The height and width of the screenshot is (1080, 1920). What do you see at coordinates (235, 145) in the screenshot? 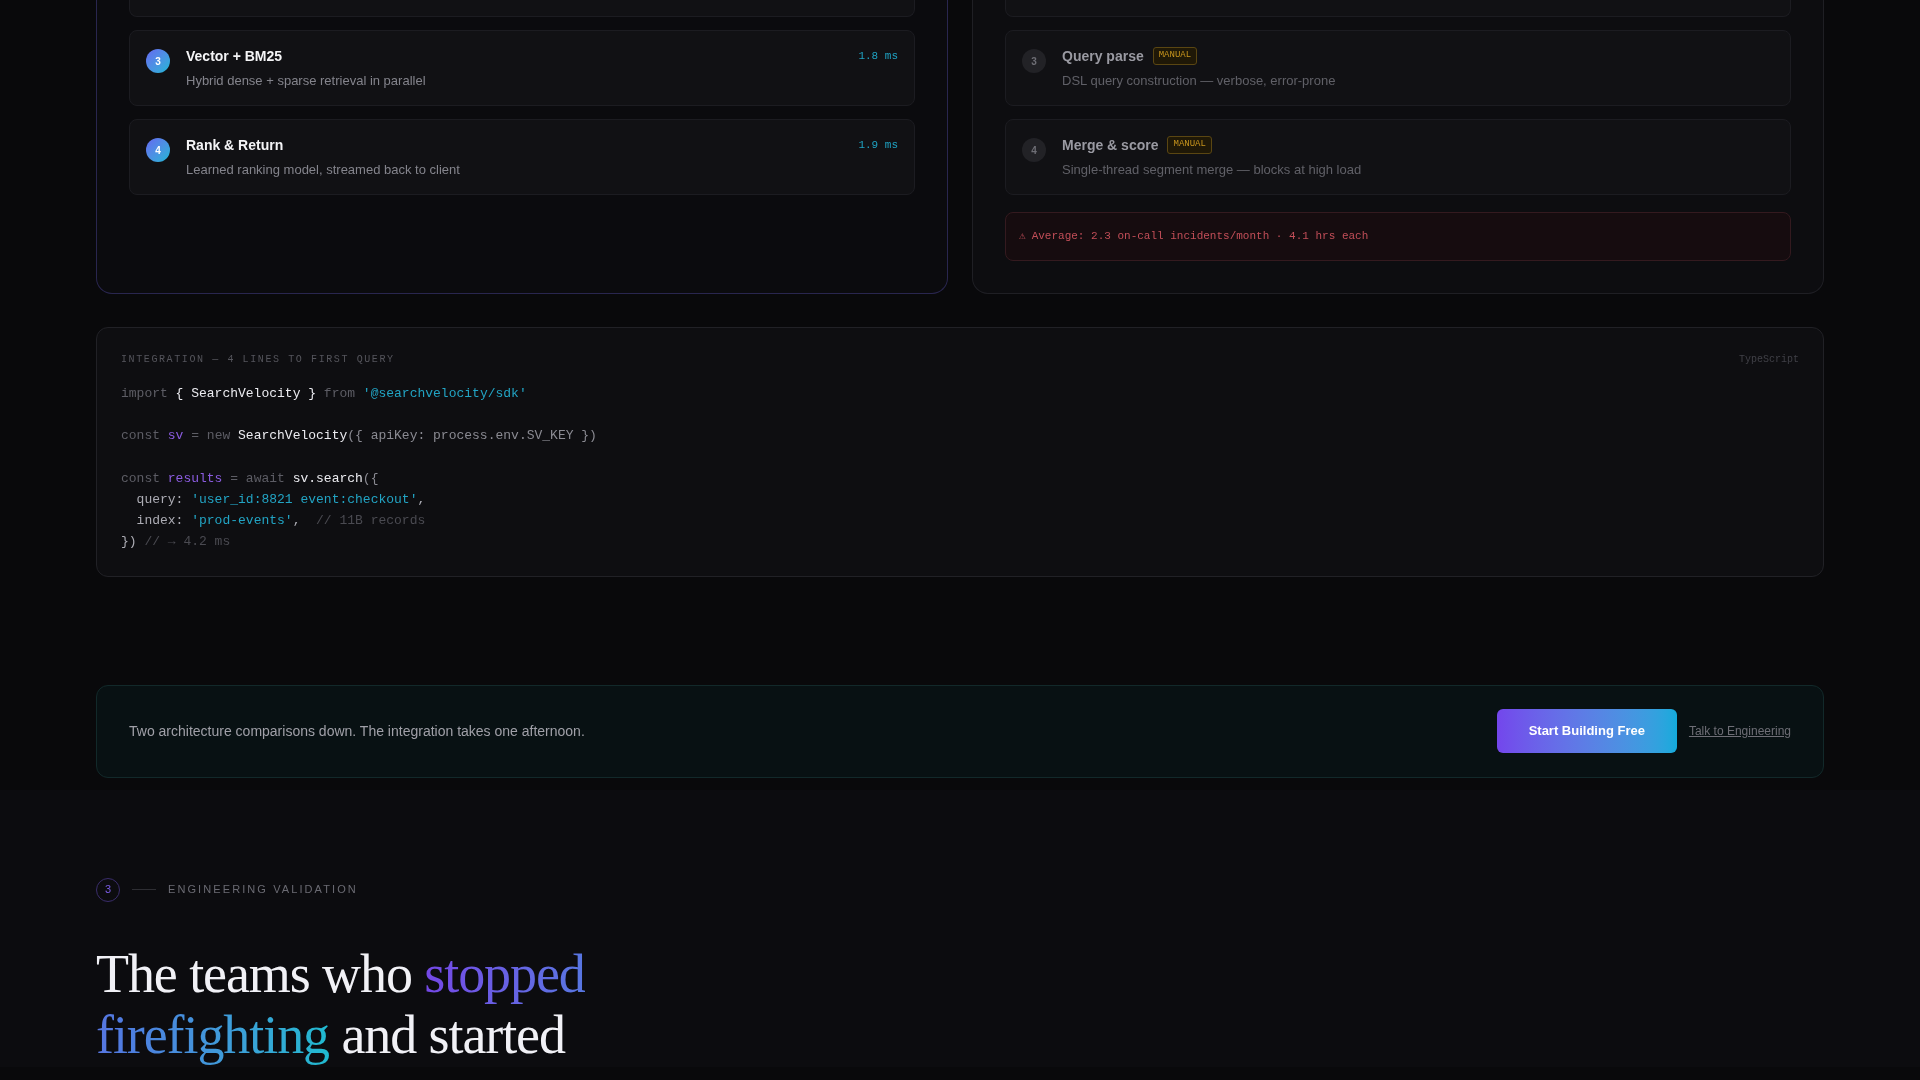
I see `step-title: Rank & Return` at bounding box center [235, 145].